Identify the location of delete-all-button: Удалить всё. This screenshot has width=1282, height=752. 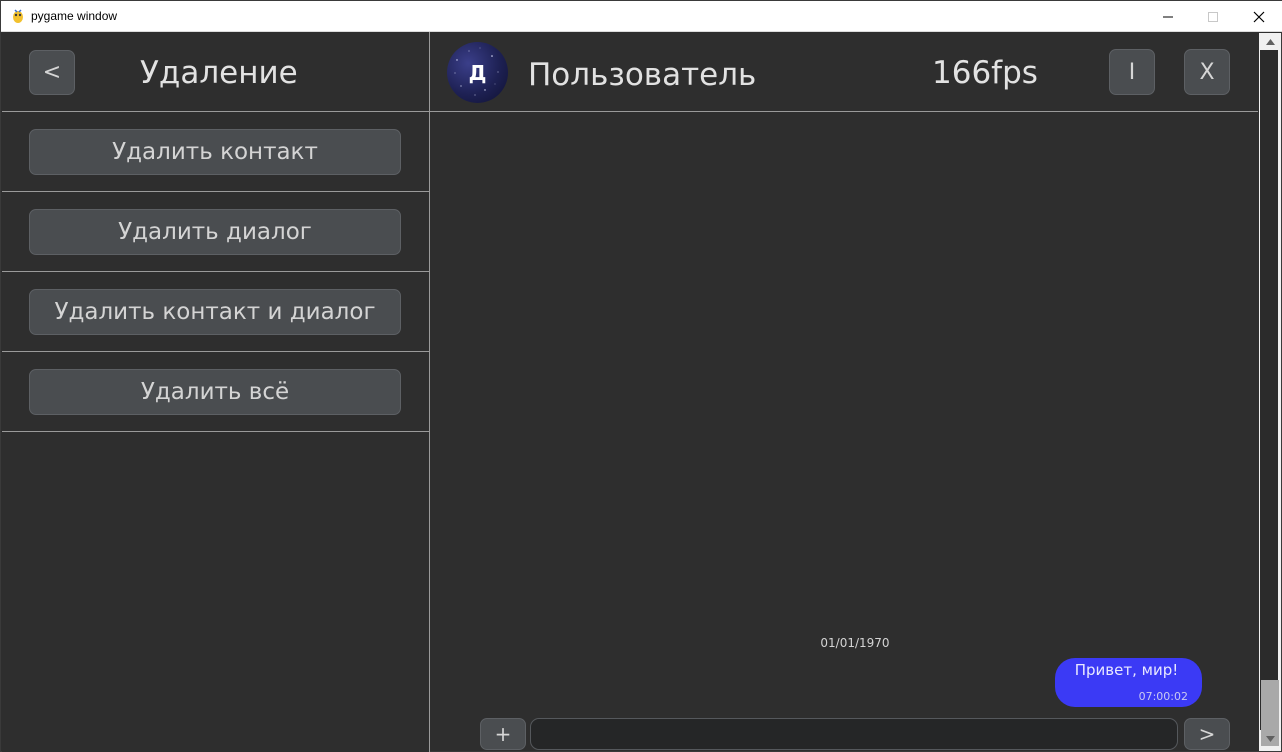
(215, 392).